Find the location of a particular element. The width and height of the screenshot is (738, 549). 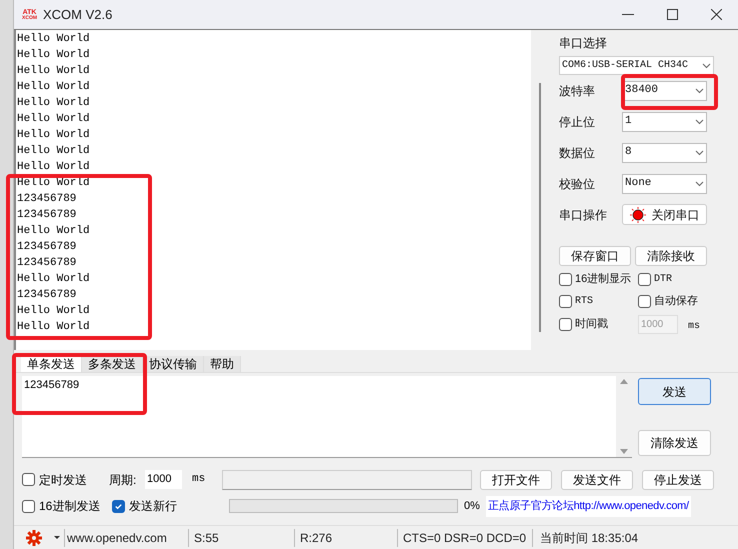

setting-dropdown: 8 is located at coordinates (664, 152).